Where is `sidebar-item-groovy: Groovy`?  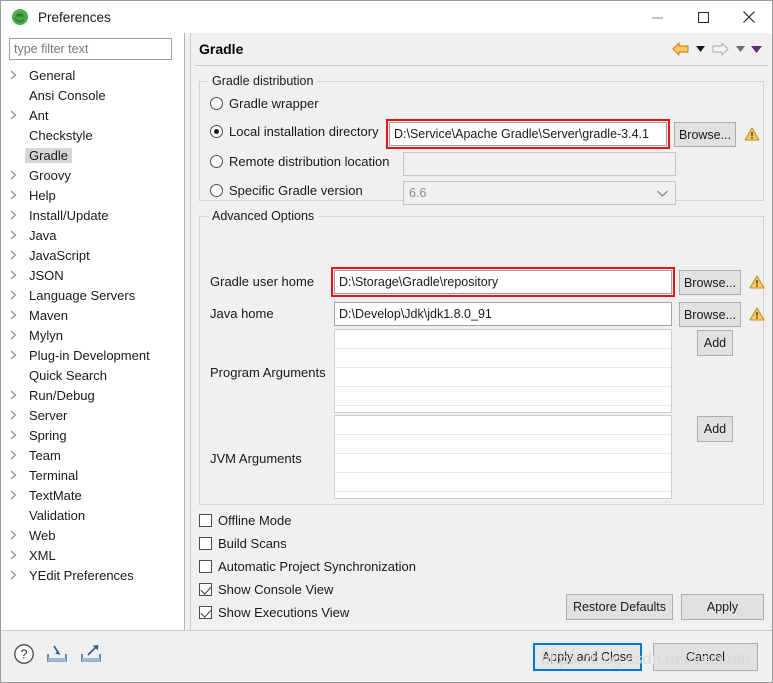 sidebar-item-groovy: Groovy is located at coordinates (92, 175).